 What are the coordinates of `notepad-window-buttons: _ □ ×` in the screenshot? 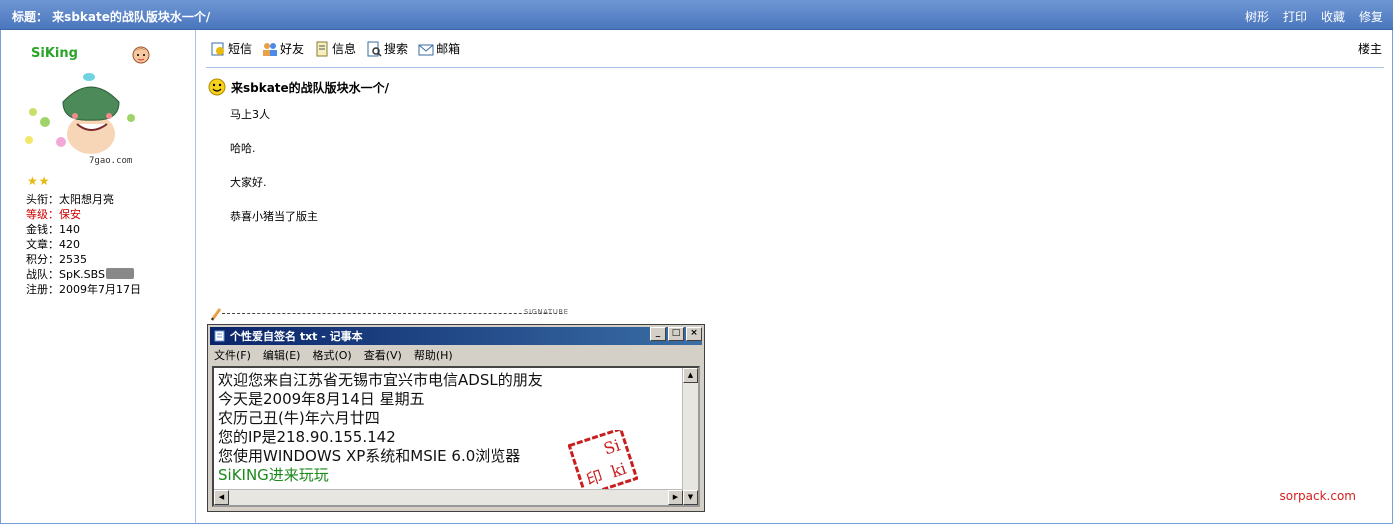 It's located at (676, 334).